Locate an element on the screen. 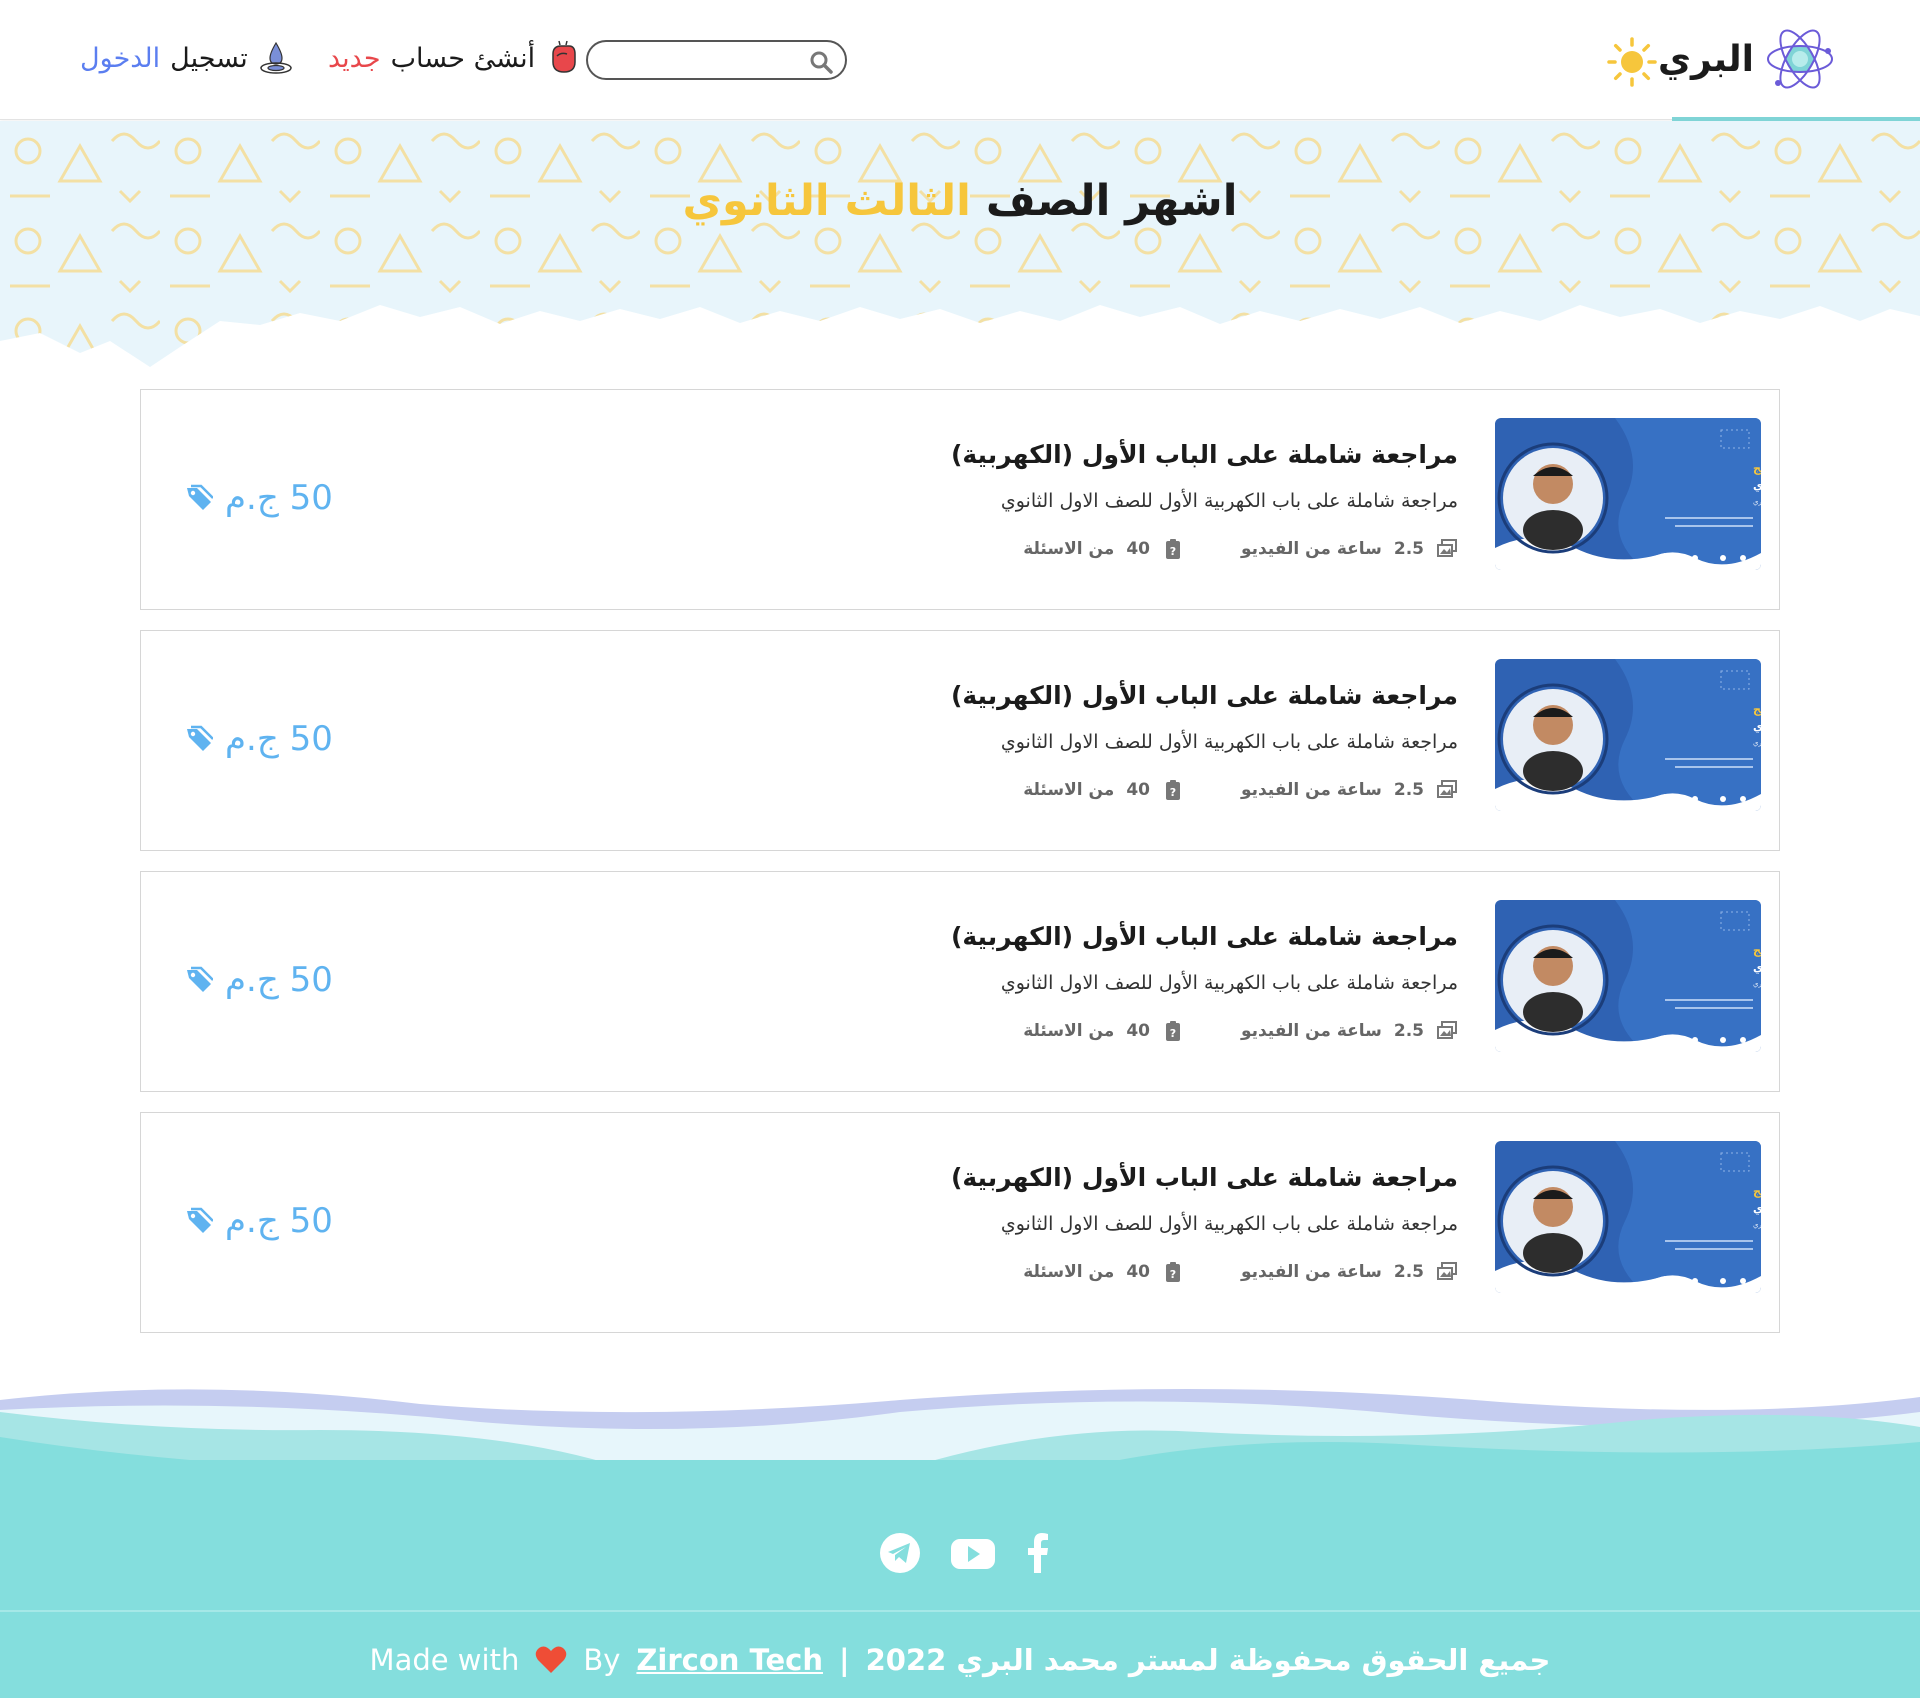 Image resolution: width=1920 pixels, height=1698 pixels. register-link: أنشئ حساب جديد is located at coordinates (454, 58).